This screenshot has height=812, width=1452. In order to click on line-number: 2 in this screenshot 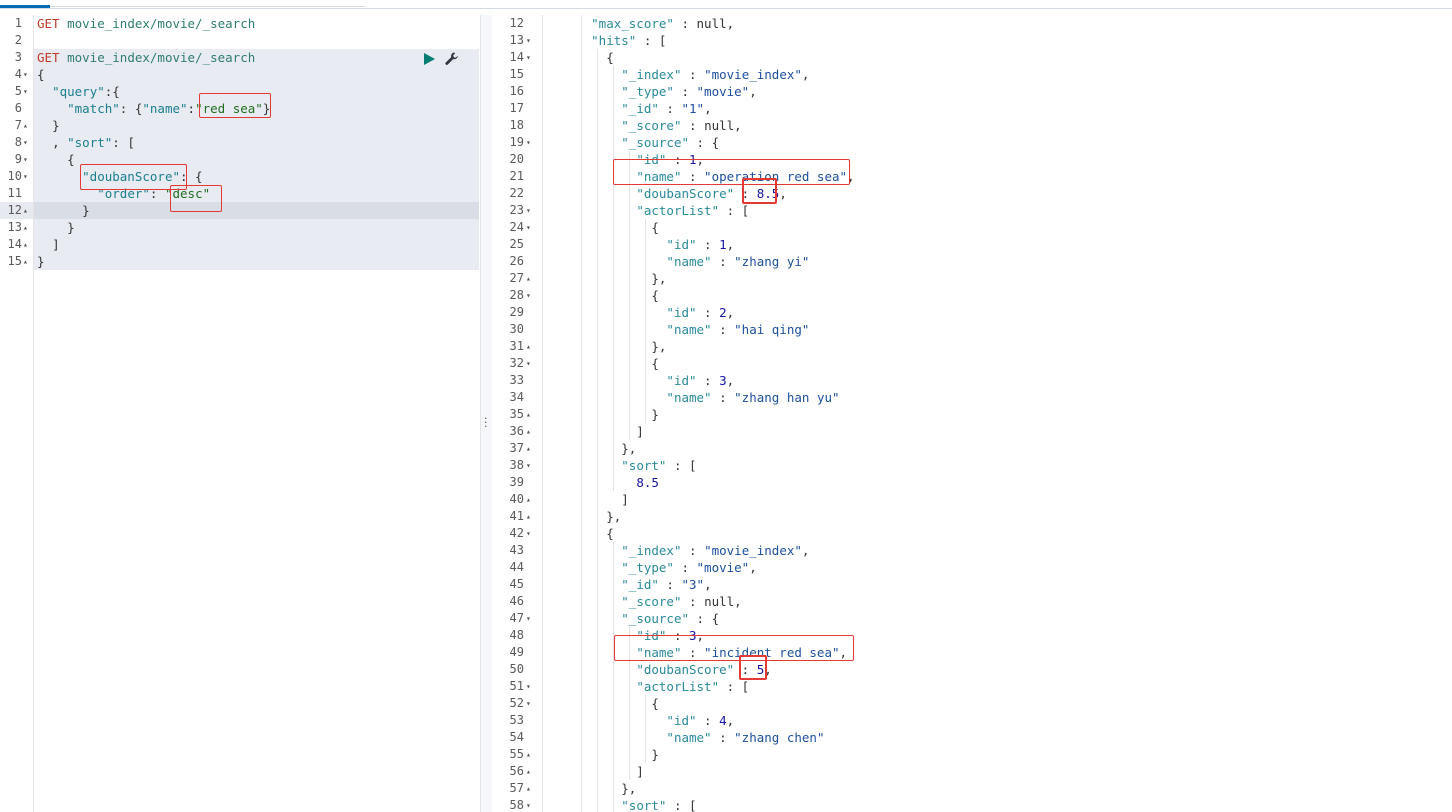, I will do `click(18, 40)`.